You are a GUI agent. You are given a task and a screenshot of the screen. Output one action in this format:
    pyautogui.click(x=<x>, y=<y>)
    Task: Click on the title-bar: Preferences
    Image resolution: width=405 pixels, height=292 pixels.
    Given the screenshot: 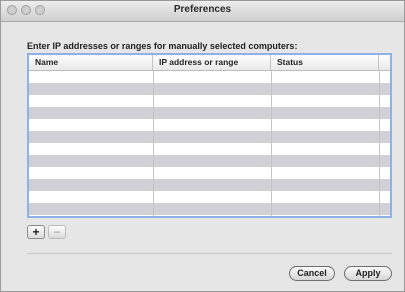 What is the action you would take?
    pyautogui.click(x=202, y=11)
    